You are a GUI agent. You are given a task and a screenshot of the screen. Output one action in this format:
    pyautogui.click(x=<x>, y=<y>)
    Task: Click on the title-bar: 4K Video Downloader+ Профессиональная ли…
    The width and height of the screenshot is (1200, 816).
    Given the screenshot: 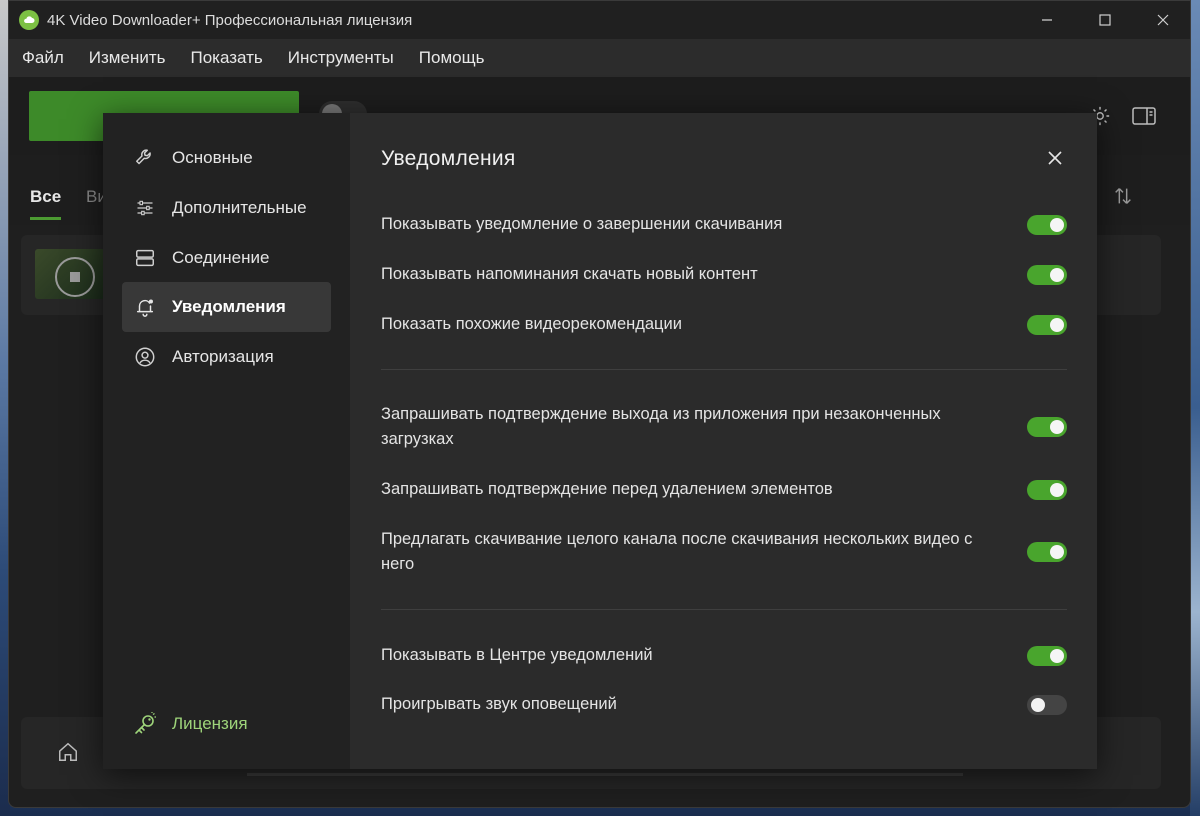 What is the action you would take?
    pyautogui.click(x=599, y=20)
    